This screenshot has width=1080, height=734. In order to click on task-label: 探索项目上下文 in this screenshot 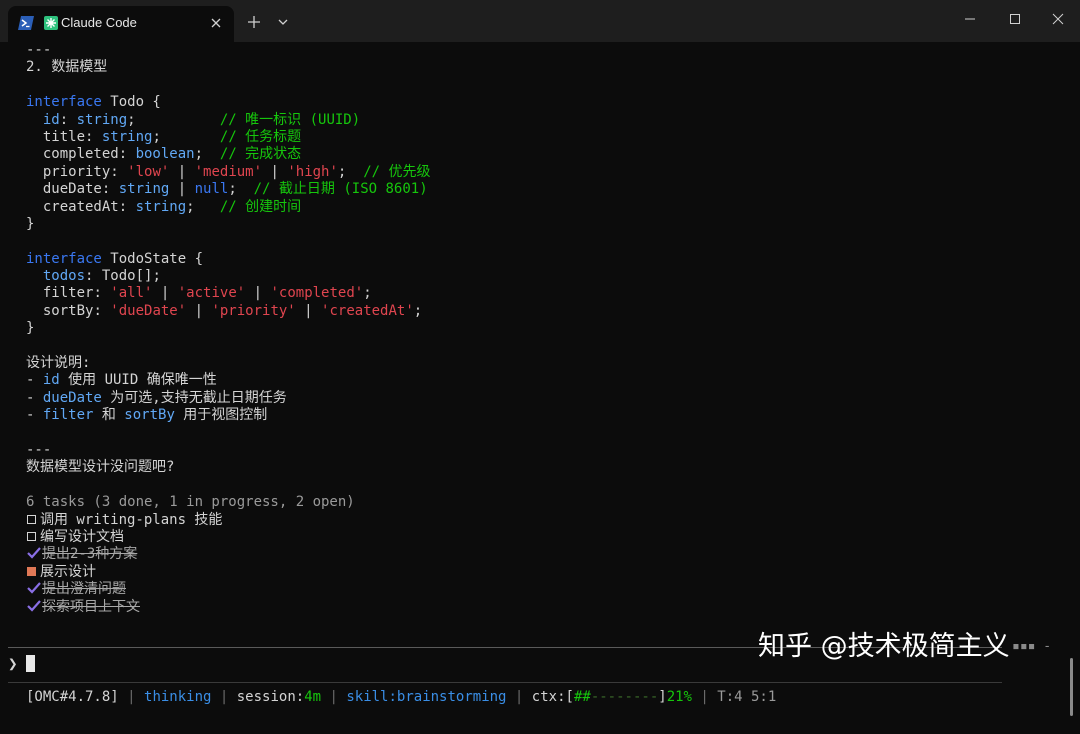, I will do `click(91, 606)`.